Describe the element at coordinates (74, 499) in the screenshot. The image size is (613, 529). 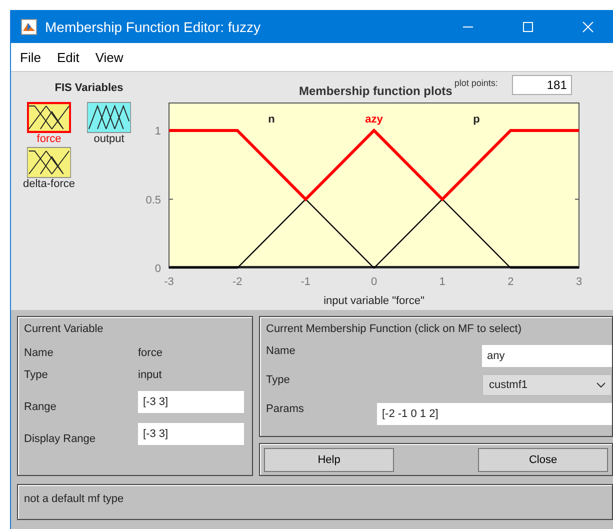
I see `status-message: not a default mf type` at that location.